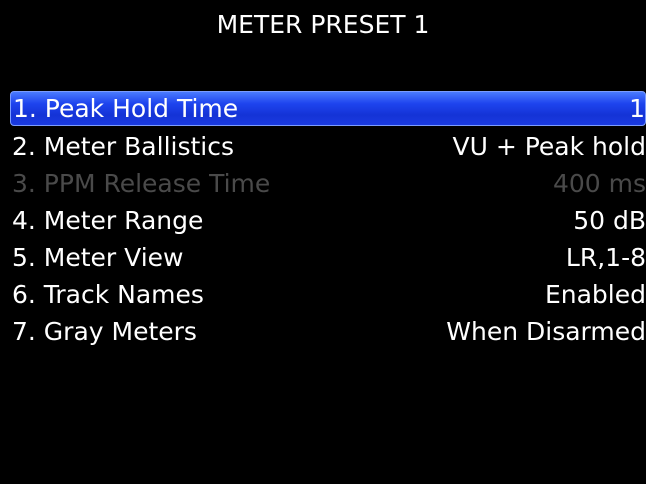 This screenshot has height=484, width=646. Describe the element at coordinates (126, 108) in the screenshot. I see `menu-item-label: 1. Peak Hold Time` at that location.